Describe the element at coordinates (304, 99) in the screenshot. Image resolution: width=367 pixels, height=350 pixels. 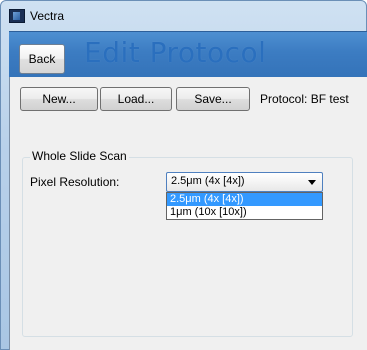
I see `protocol-name-label: Protocol: BF test` at that location.